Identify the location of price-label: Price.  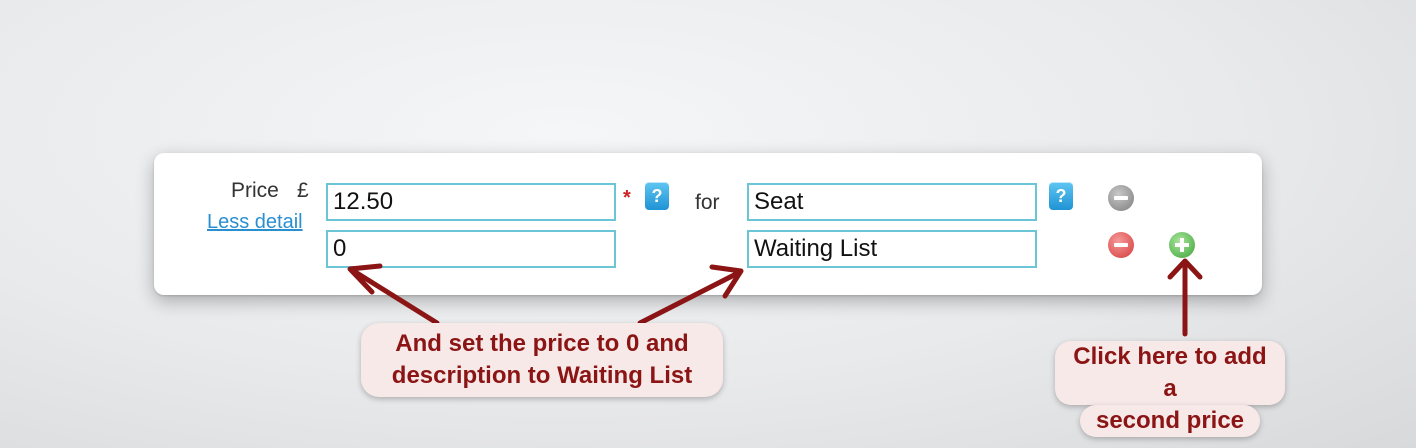
(255, 190).